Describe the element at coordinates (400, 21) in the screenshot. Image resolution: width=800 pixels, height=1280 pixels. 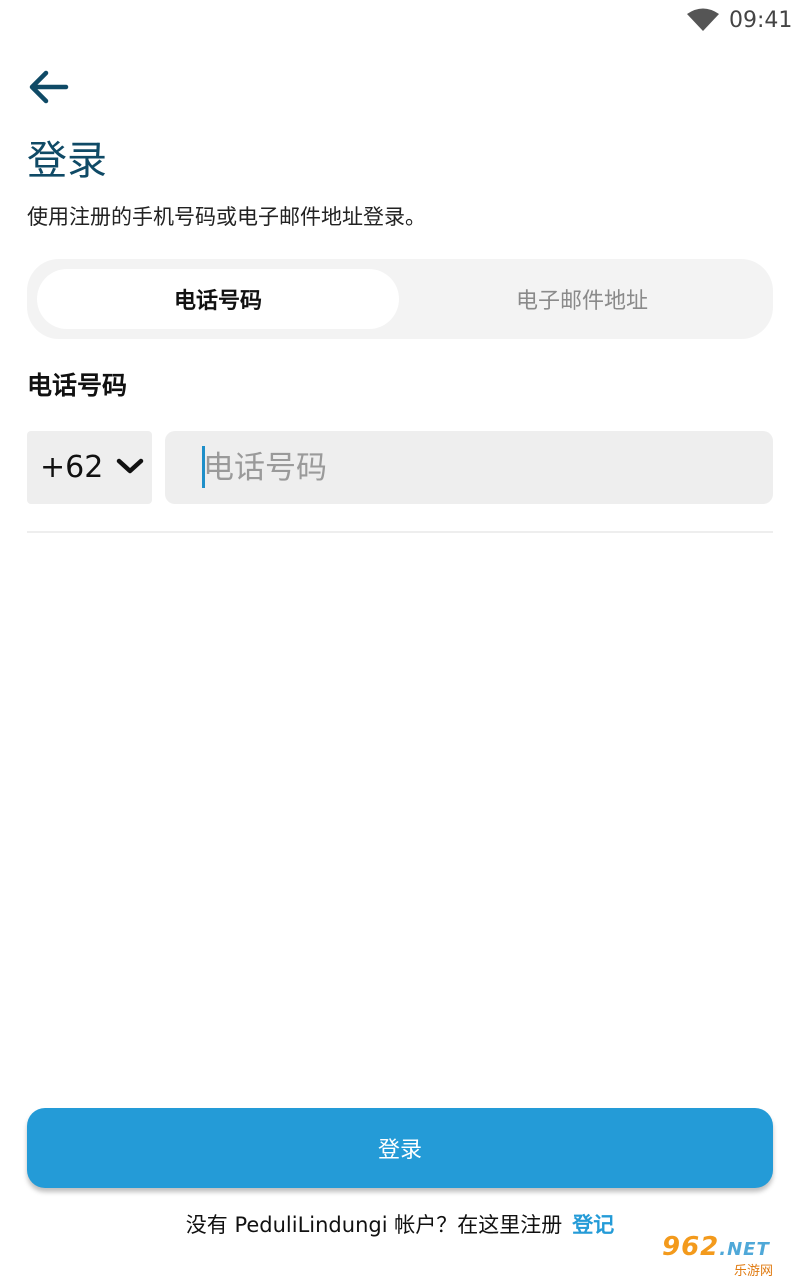
I see `status-bar: 09:41` at that location.